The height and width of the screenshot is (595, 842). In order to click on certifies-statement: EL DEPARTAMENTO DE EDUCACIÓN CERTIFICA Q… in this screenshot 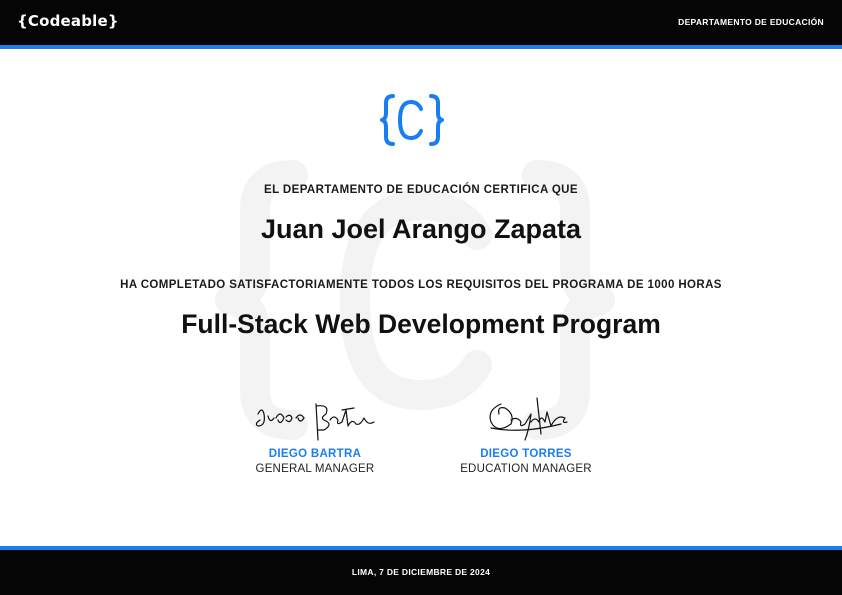, I will do `click(421, 190)`.